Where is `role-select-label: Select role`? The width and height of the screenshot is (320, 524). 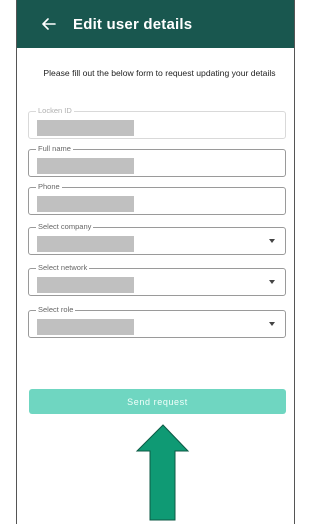
role-select-label: Select role is located at coordinates (56, 310).